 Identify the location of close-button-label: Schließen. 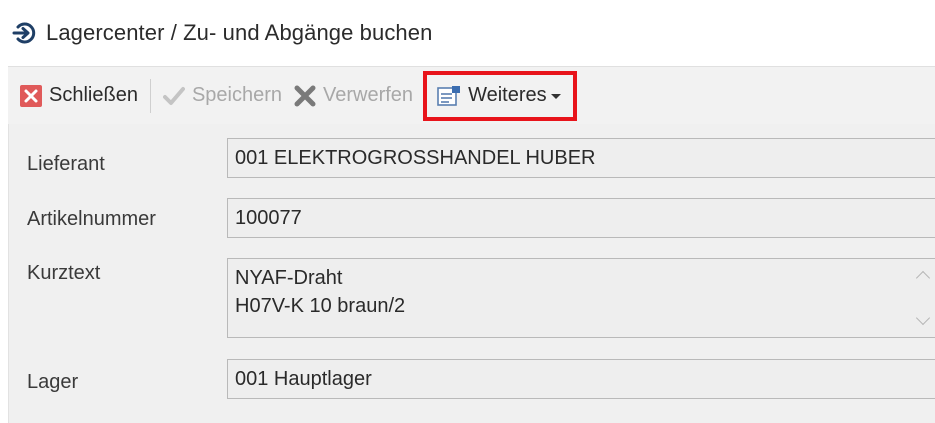
(93, 95).